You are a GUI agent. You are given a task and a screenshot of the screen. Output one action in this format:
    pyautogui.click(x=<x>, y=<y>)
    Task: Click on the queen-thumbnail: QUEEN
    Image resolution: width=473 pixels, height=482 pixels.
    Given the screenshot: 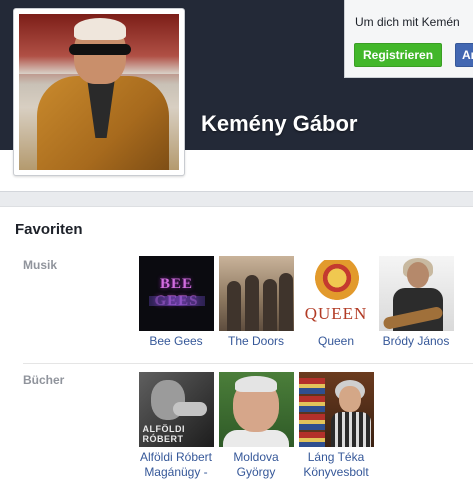 What is the action you would take?
    pyautogui.click(x=336, y=293)
    